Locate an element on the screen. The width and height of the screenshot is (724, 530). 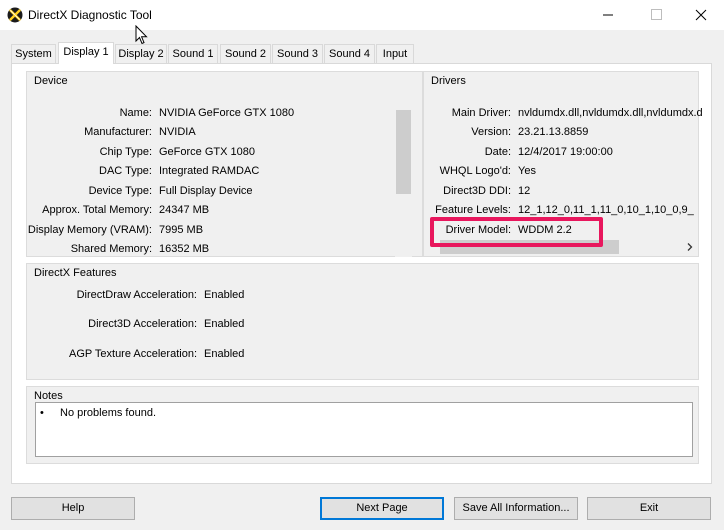
driver-model-highlight is located at coordinates (516, 232).